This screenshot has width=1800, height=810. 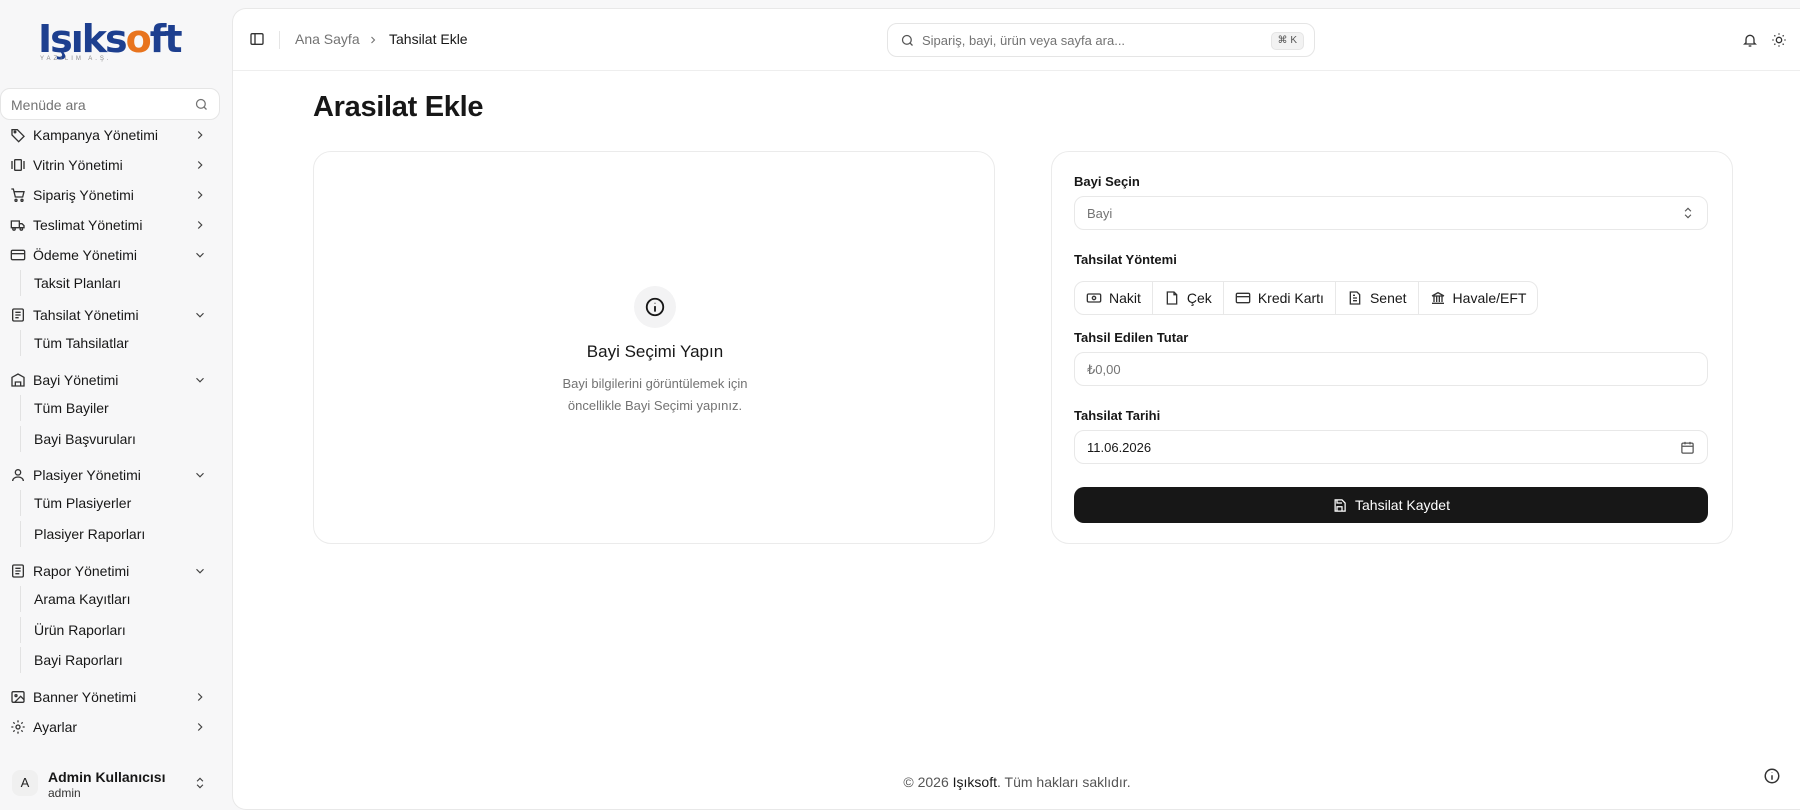 I want to click on sidebar-item-siparis: Sipariş Yönetimi, so click(x=111, y=195).